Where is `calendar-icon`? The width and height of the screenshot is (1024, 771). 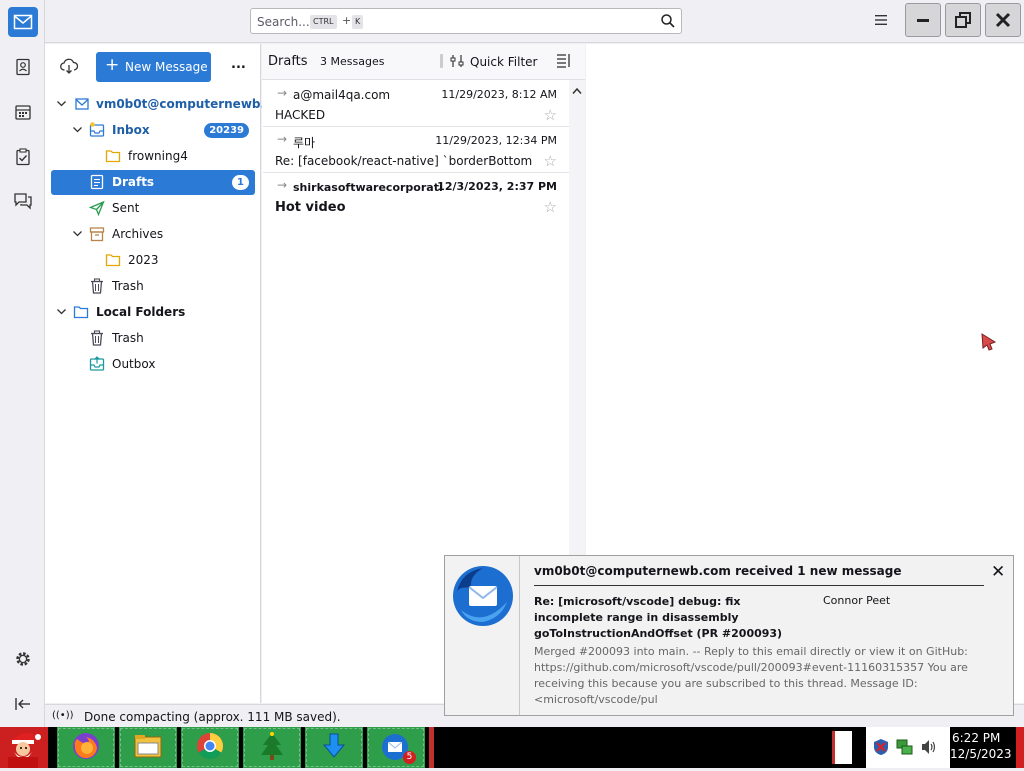 calendar-icon is located at coordinates (23, 112).